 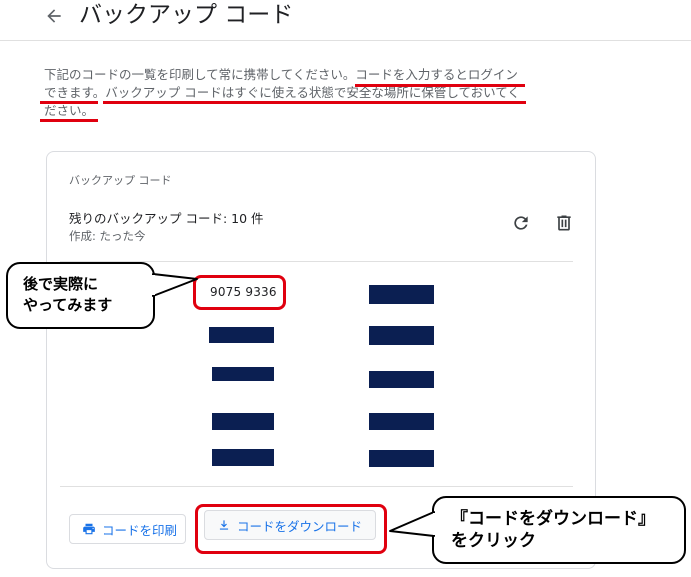 What do you see at coordinates (54, 16) in the screenshot?
I see `arrow-left-icon` at bounding box center [54, 16].